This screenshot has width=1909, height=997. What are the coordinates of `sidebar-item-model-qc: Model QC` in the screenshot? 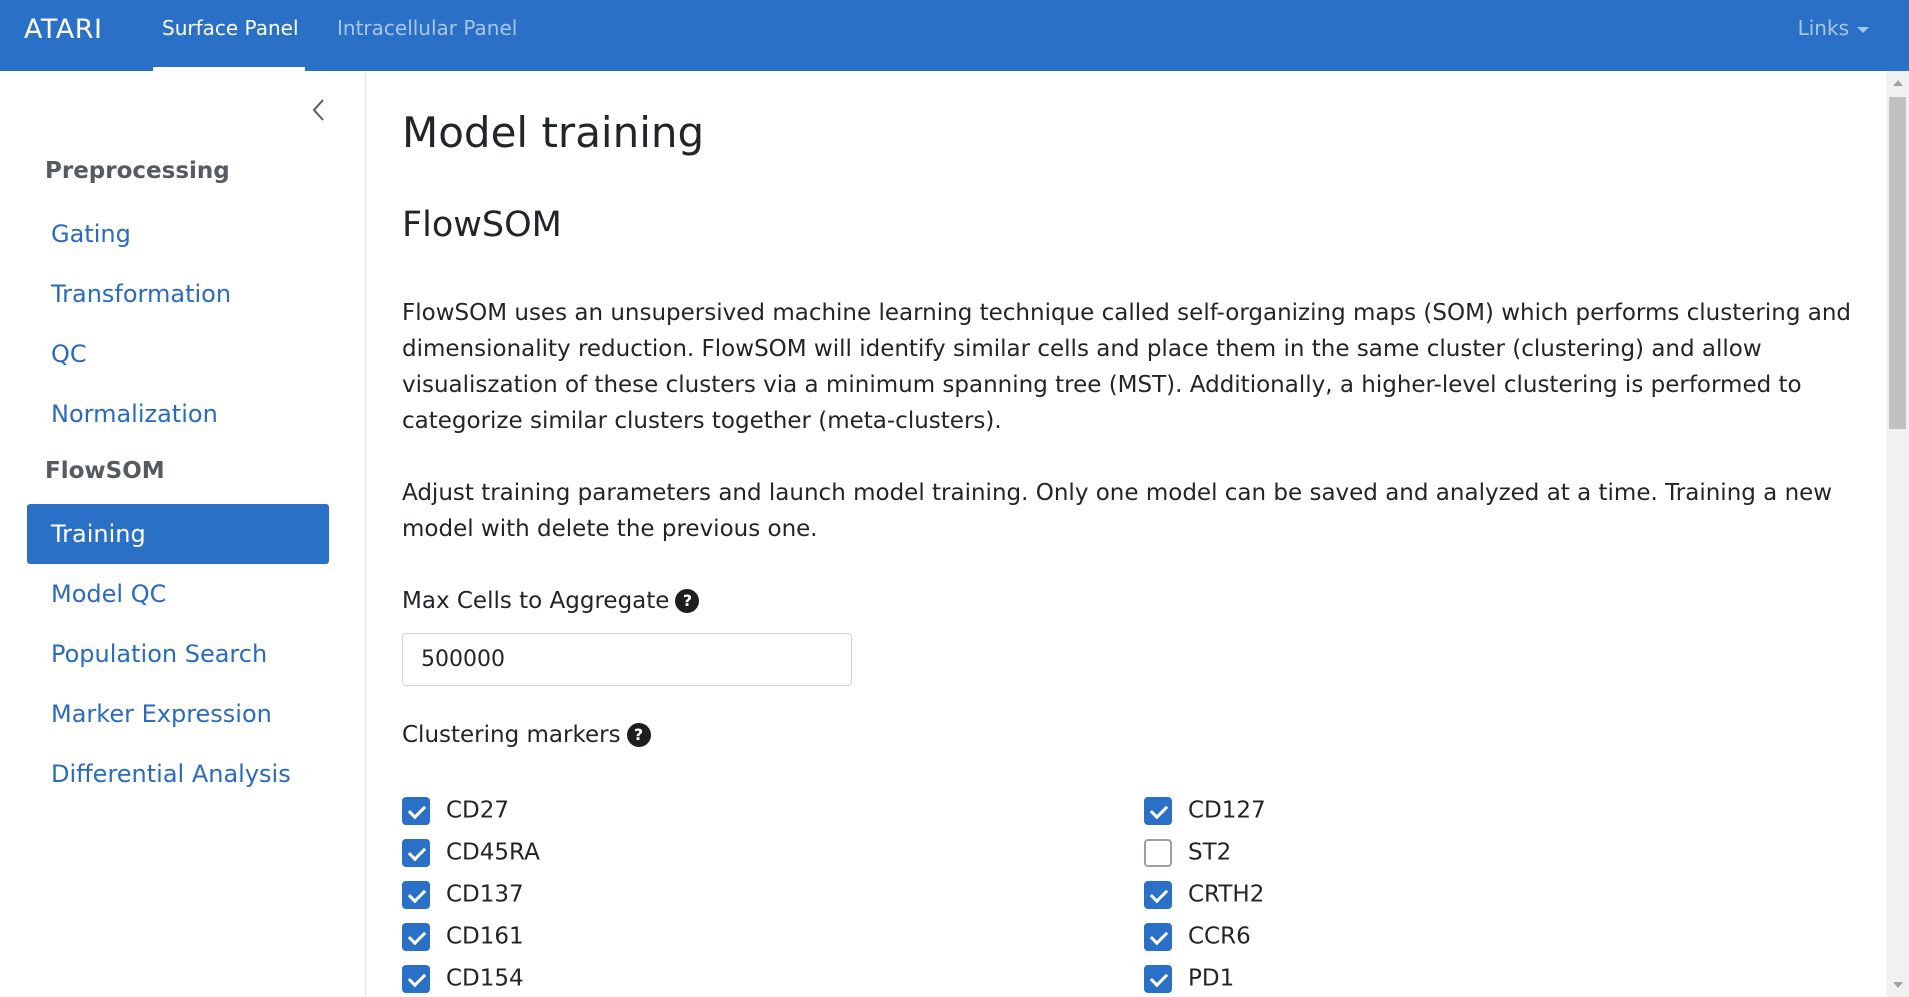 It's located at (178, 594).